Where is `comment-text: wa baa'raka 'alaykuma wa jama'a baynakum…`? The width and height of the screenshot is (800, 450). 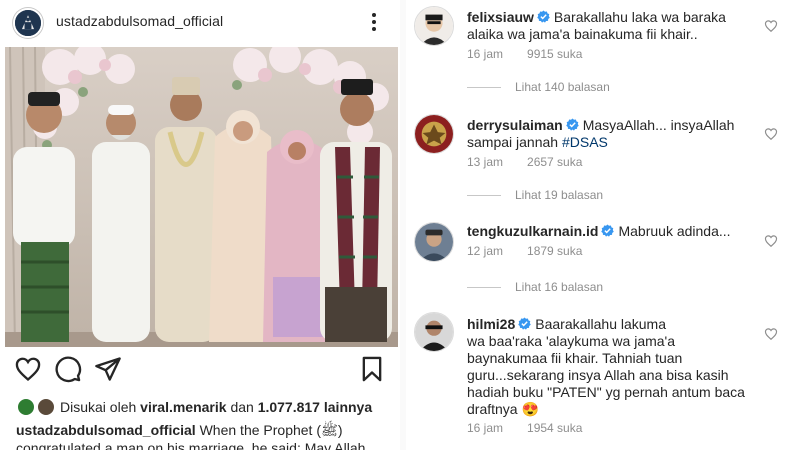
comment-text: wa baa'raka 'alaykuma wa jama'a baynakum… is located at coordinates (606, 375).